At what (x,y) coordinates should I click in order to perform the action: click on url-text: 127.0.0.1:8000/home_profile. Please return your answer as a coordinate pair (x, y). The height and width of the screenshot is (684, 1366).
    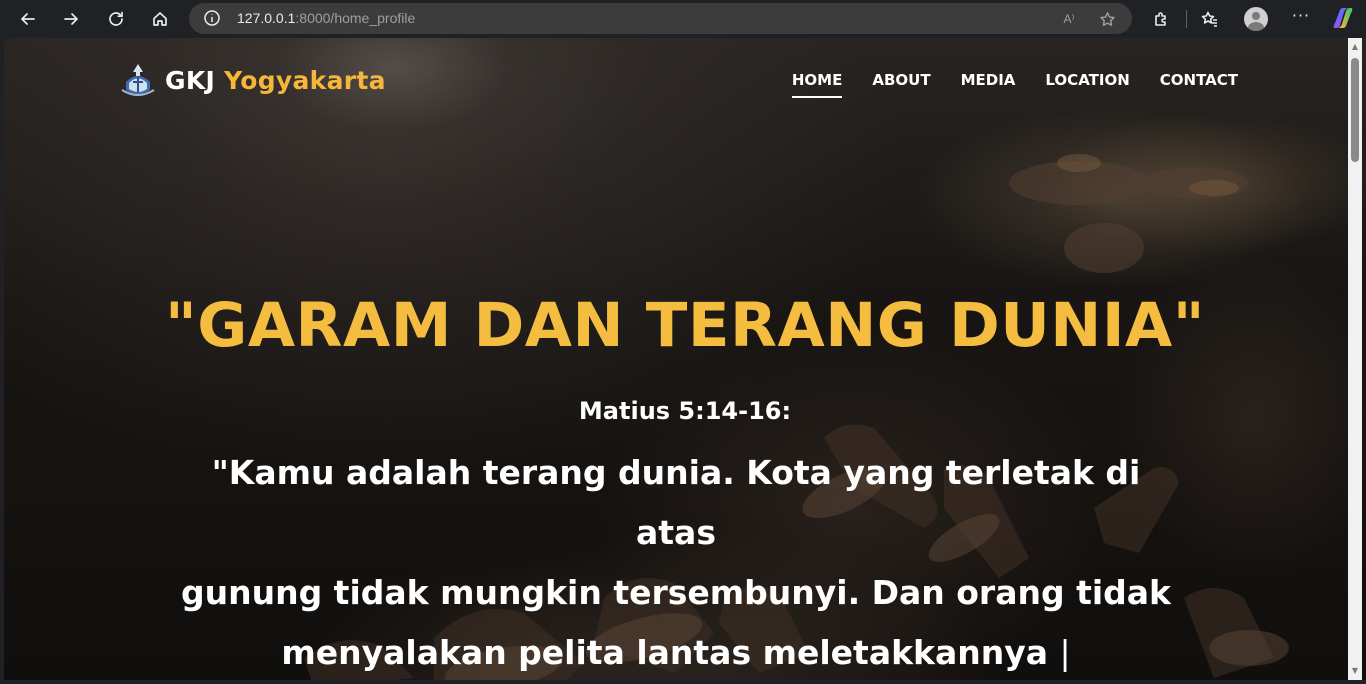
    Looking at the image, I should click on (326, 18).